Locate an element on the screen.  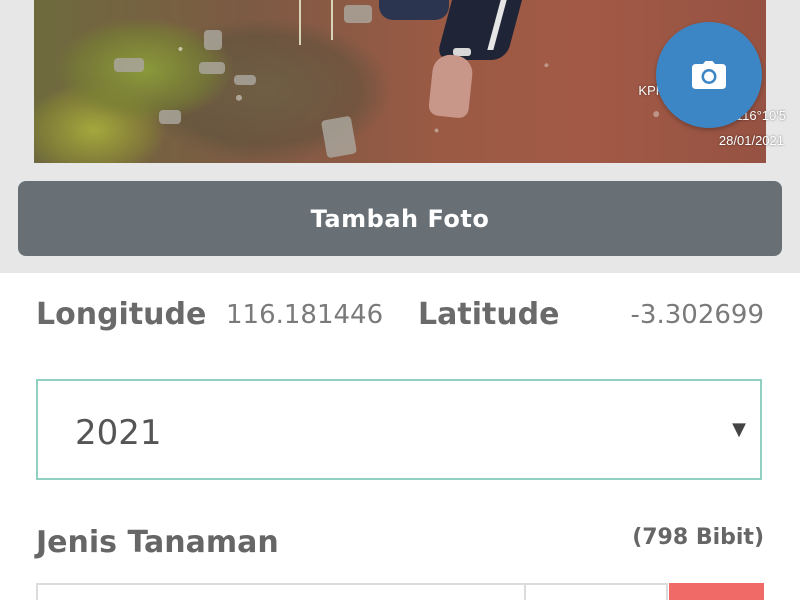
camera-button is located at coordinates (709, 75).